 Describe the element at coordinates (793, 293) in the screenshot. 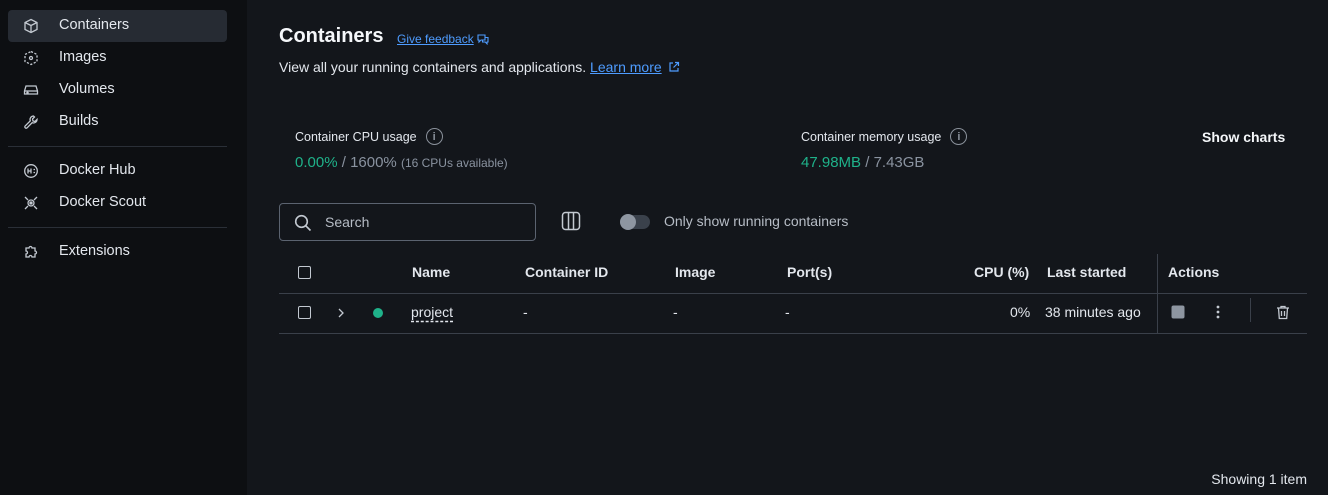

I see `header-row-divider` at that location.